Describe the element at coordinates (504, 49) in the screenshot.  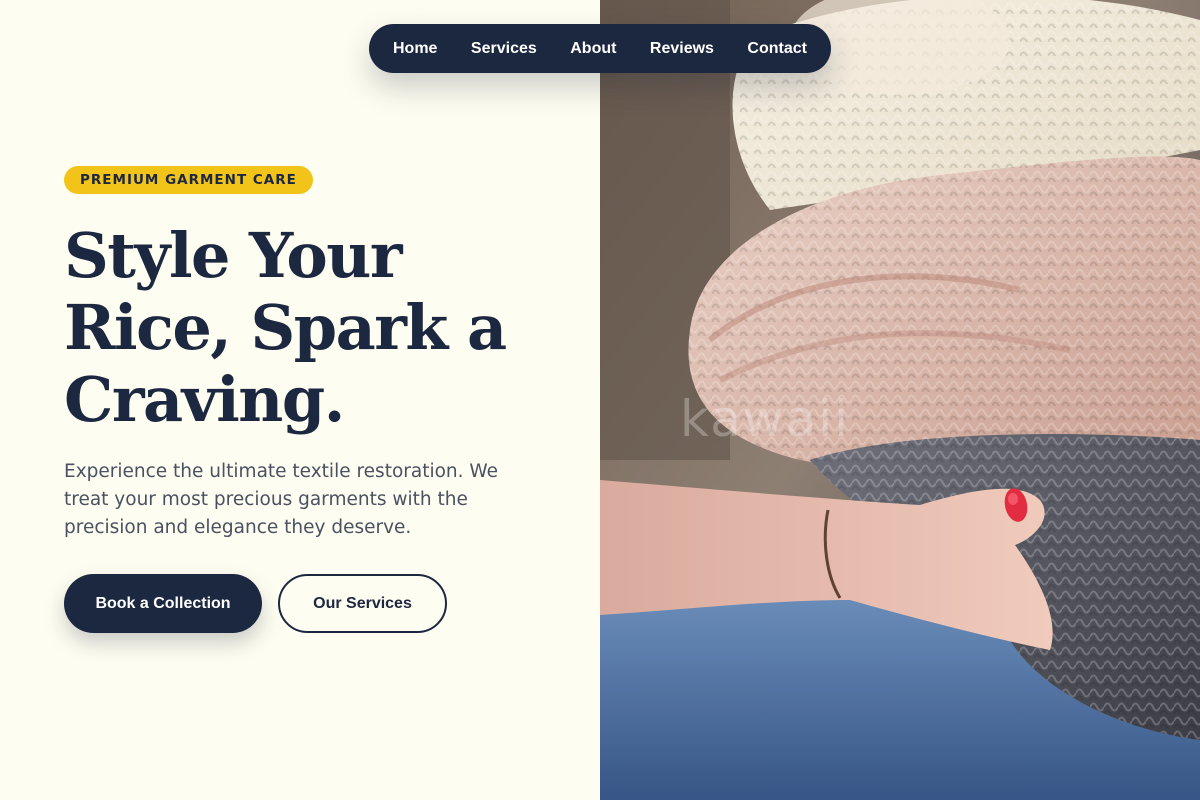
I see `nav-item-services: Services` at that location.